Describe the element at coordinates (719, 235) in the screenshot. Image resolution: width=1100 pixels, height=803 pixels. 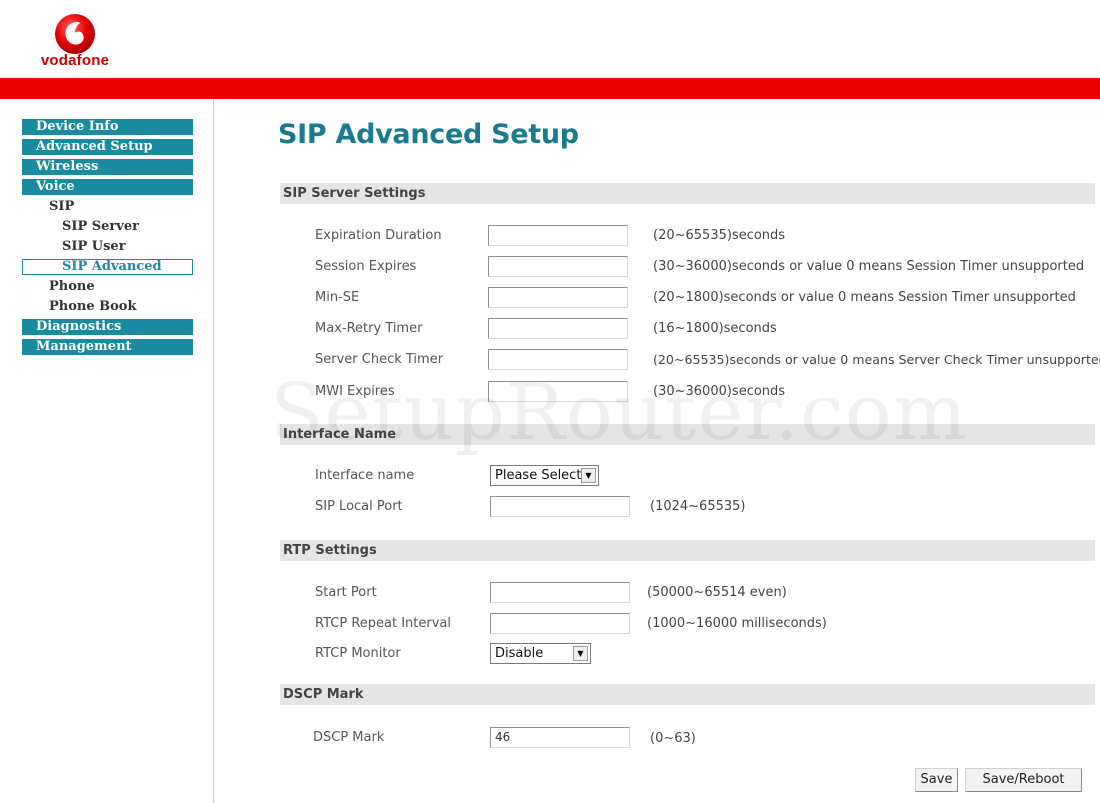
I see `expiration-duration-hint: (20~65535)seconds` at that location.